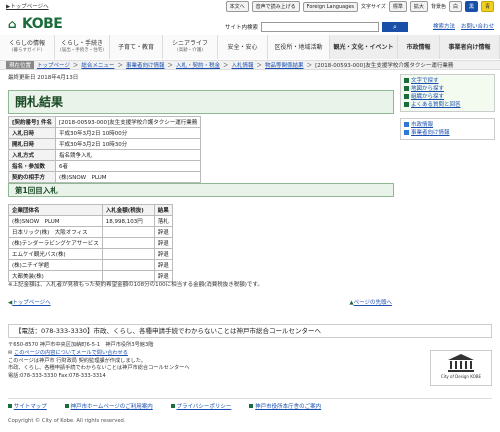  Describe the element at coordinates (419, 47) in the screenshot. I see `nav-item-city-info: 市政情報` at that location.